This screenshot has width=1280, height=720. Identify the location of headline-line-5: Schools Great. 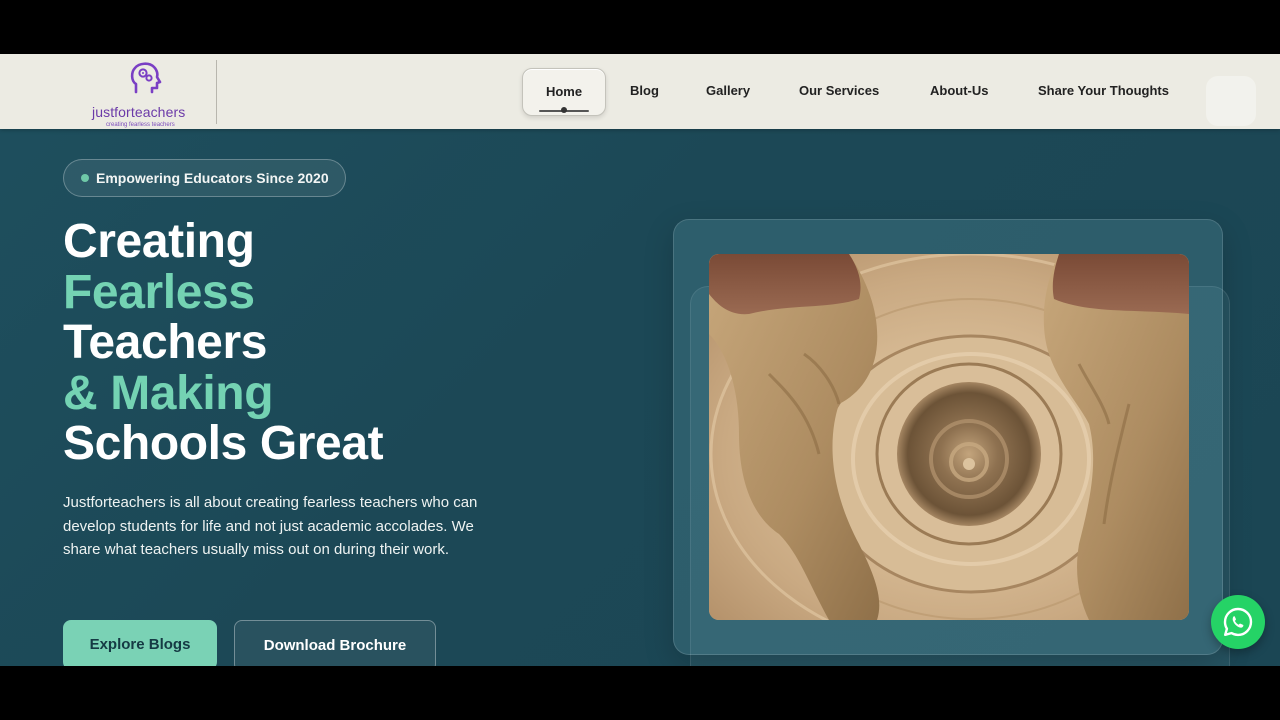
(223, 443).